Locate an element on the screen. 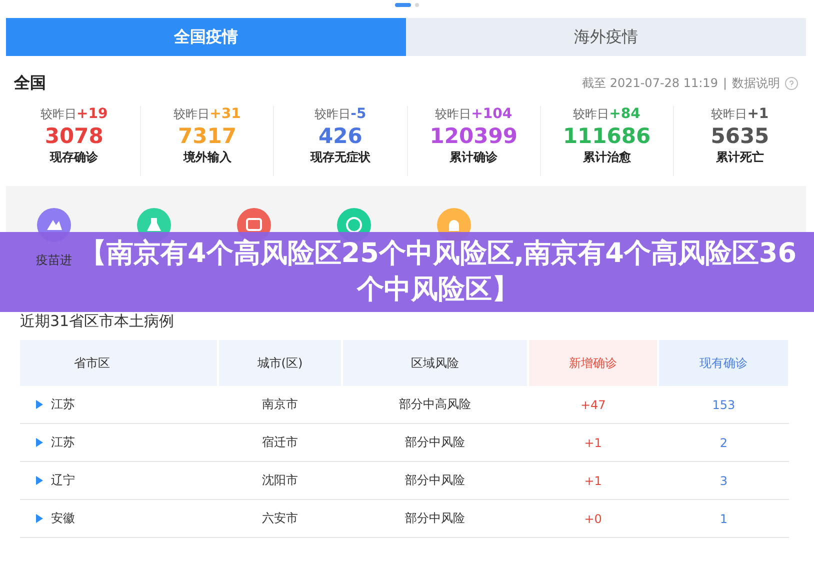 This screenshot has width=814, height=566. column-header: 城市(区) is located at coordinates (280, 363).